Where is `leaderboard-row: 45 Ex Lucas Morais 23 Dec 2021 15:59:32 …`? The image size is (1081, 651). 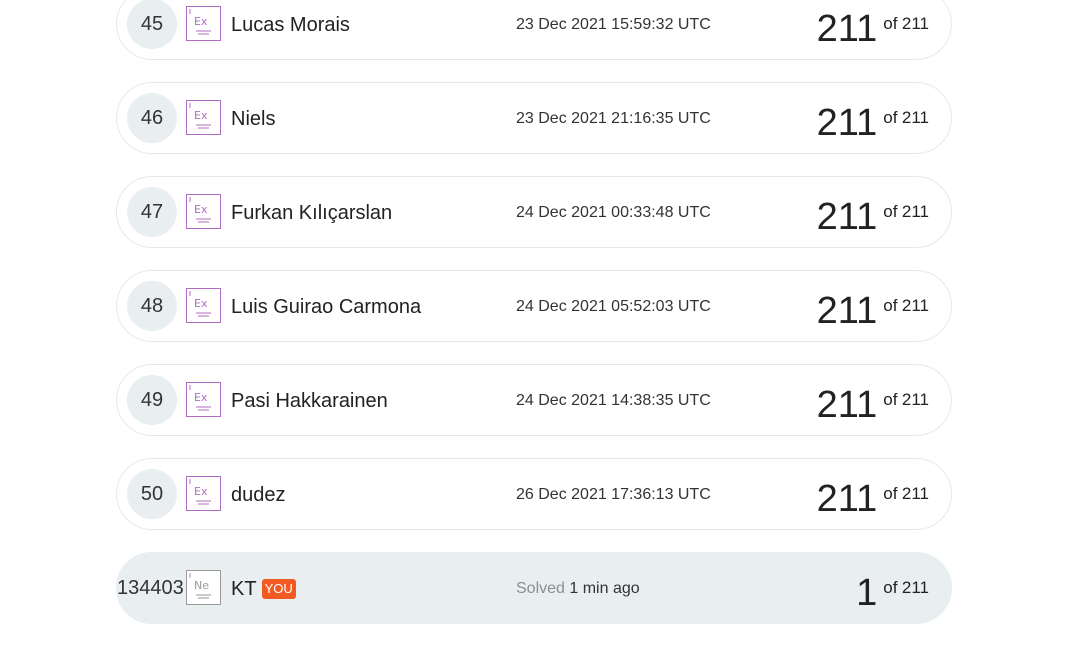
leaderboard-row: 45 Ex Lucas Morais 23 Dec 2021 15:59:32 … is located at coordinates (534, 30).